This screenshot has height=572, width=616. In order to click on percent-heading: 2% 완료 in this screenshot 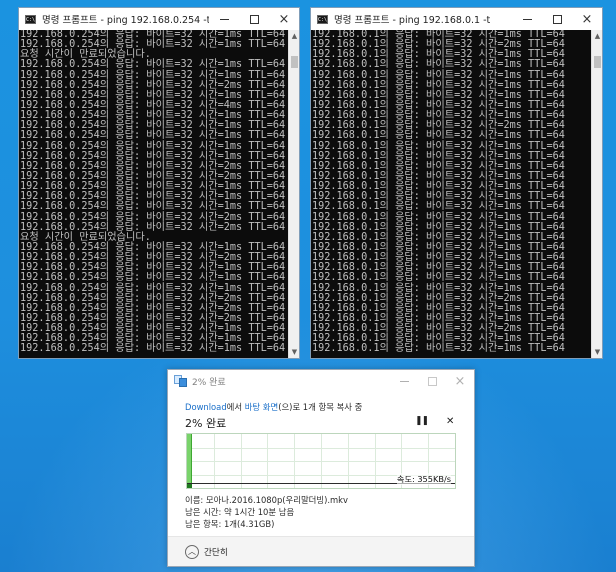, I will do `click(206, 423)`.